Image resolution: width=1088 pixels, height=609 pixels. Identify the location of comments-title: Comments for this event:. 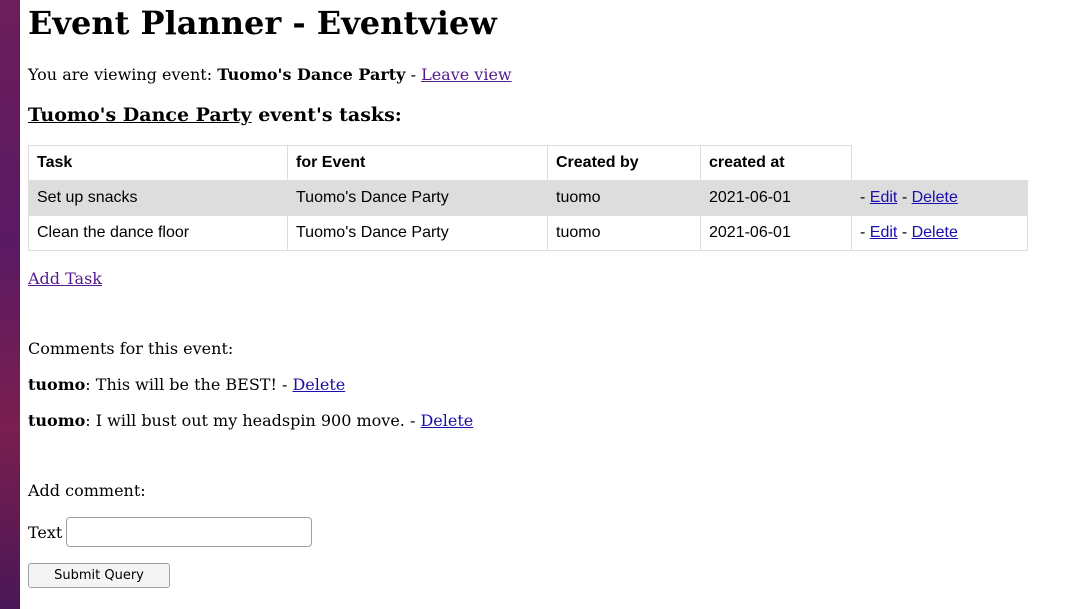
(131, 348).